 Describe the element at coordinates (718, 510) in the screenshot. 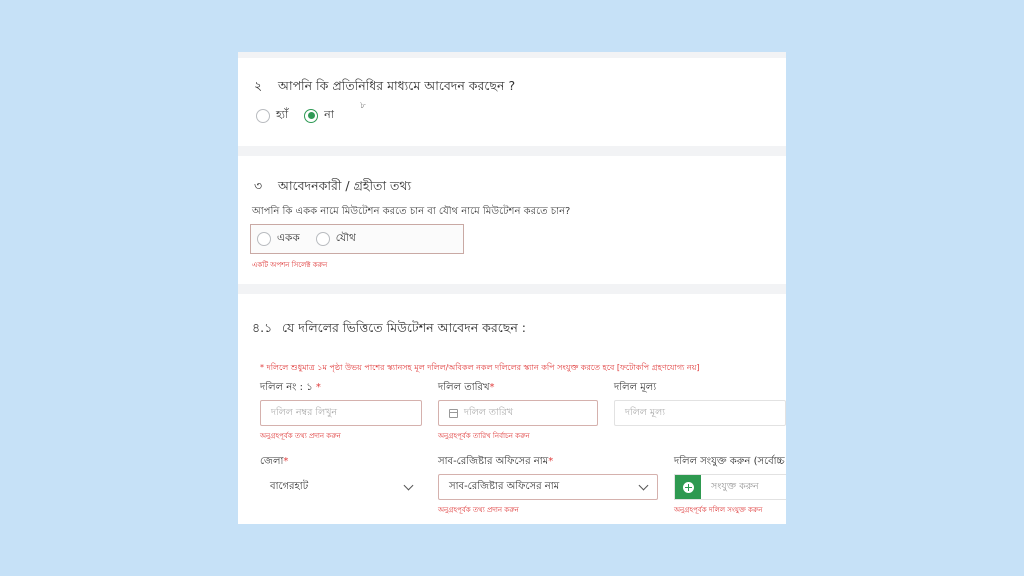

I see `attach-error: অনুগ্রহপূর্বক দলিল সংযুক্ত করুন` at that location.